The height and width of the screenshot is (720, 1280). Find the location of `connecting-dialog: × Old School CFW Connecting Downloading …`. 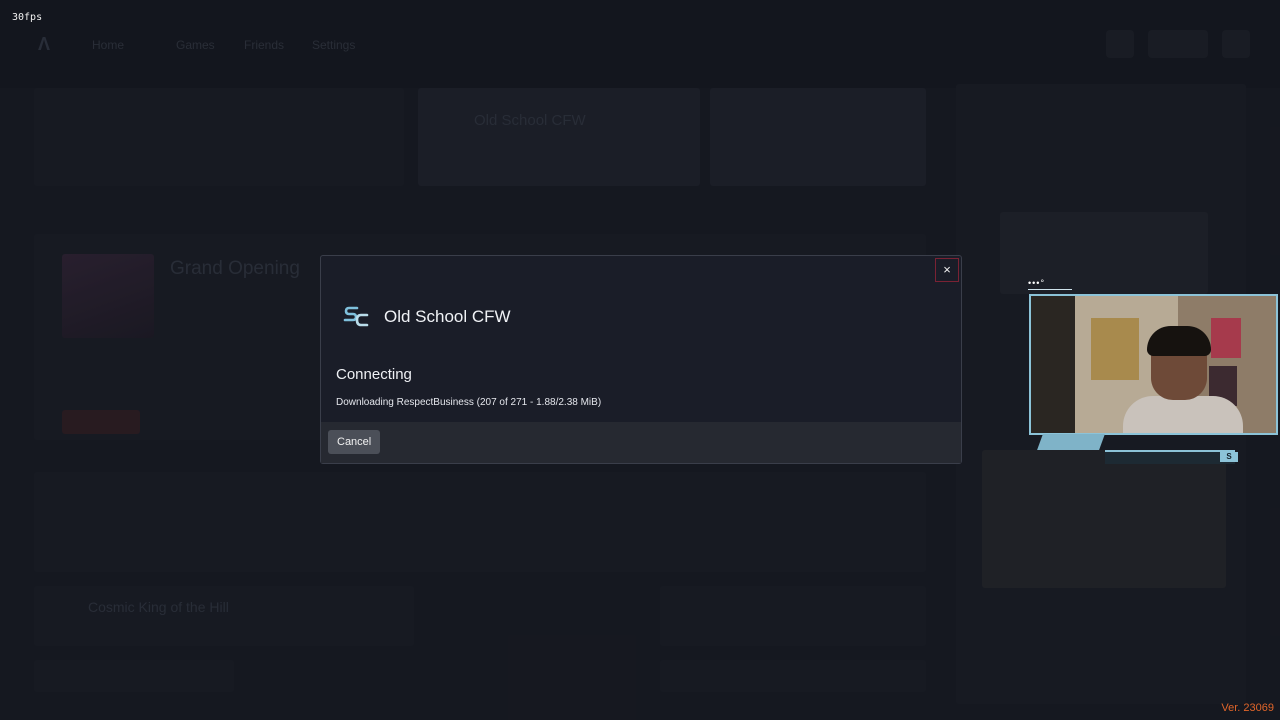

connecting-dialog: × Old School CFW Connecting Downloading … is located at coordinates (641, 359).